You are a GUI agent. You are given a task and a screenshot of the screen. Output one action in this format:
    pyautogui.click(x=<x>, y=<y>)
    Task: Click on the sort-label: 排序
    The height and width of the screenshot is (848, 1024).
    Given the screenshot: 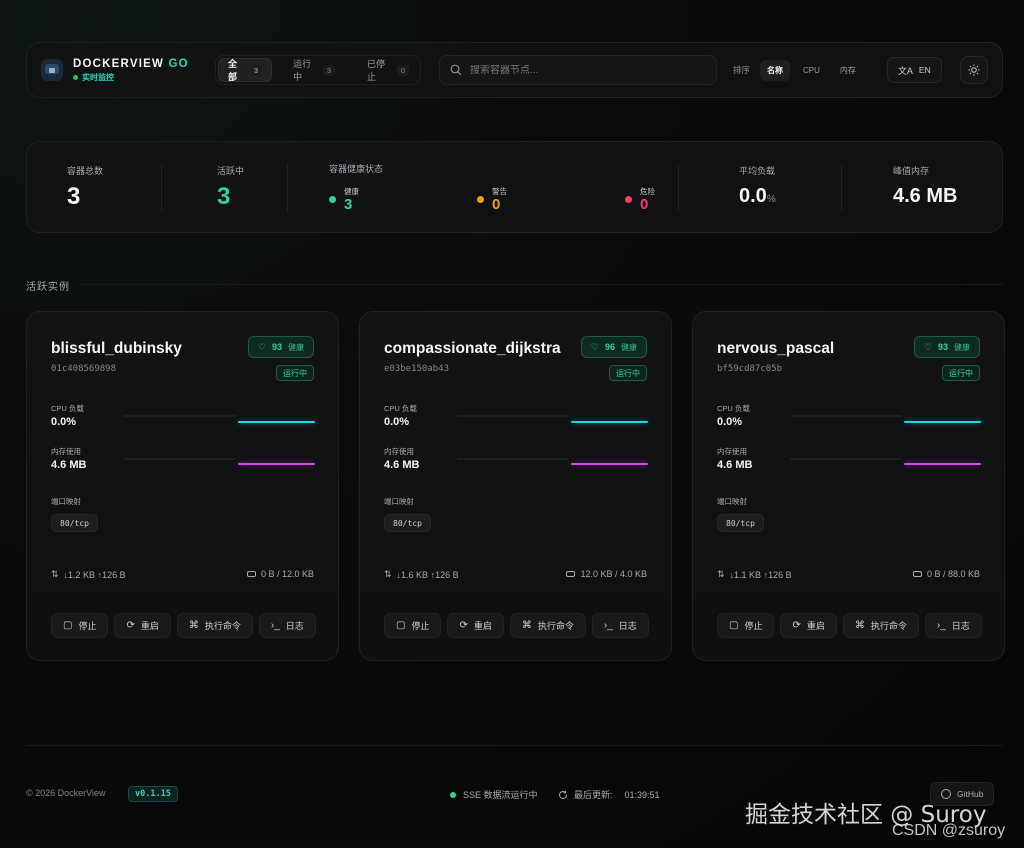 What is the action you would take?
    pyautogui.click(x=742, y=70)
    